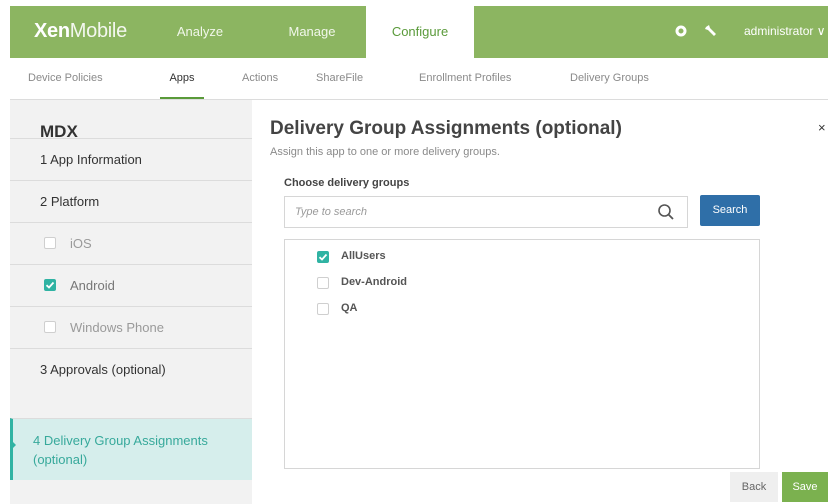  Describe the element at coordinates (711, 31) in the screenshot. I see `wrench-icon` at that location.